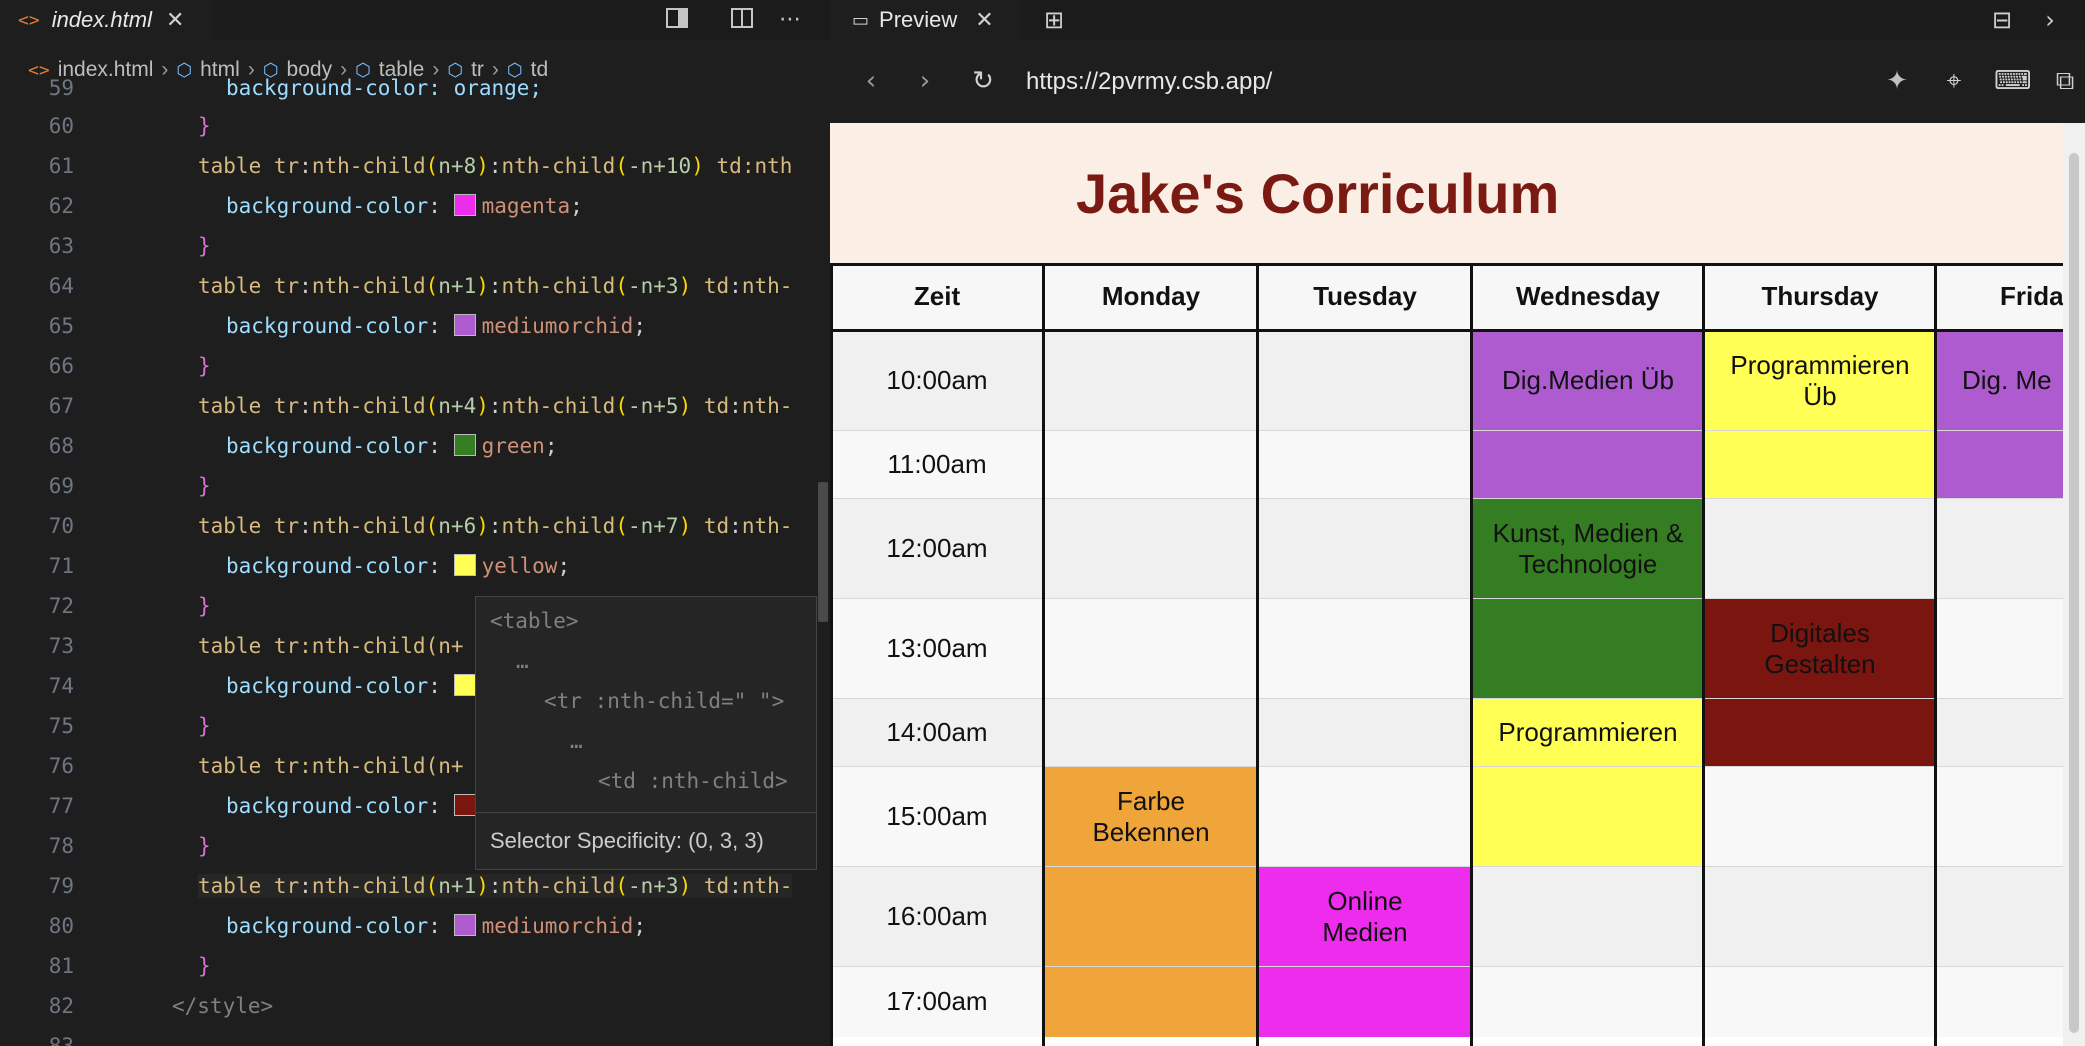 The image size is (2085, 1046). What do you see at coordinates (457, 886) in the screenshot?
I see `code-token: n+1` at bounding box center [457, 886].